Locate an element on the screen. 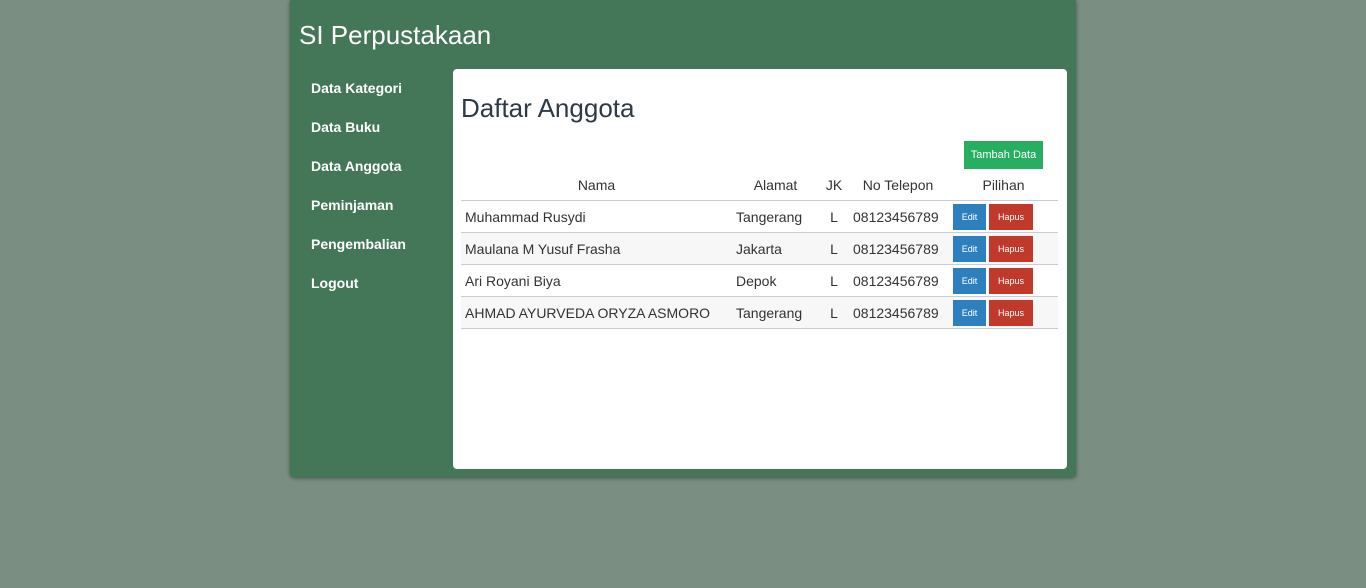 The width and height of the screenshot is (1366, 588). column-header-no-telepon: No Telepon is located at coordinates (898, 185).